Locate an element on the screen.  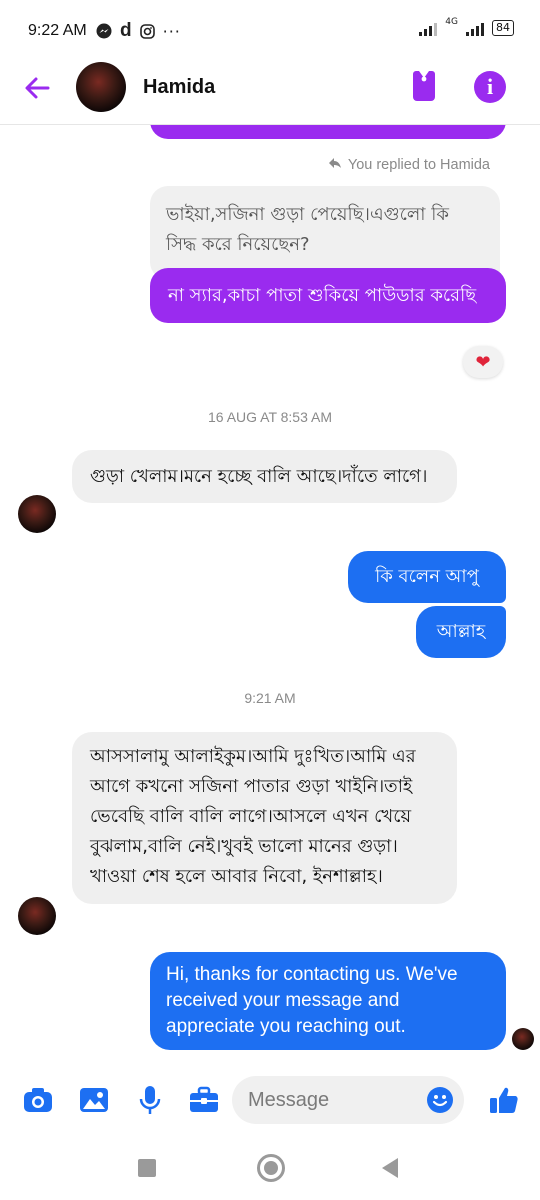
network-type: 4G is located at coordinates (451, 22).